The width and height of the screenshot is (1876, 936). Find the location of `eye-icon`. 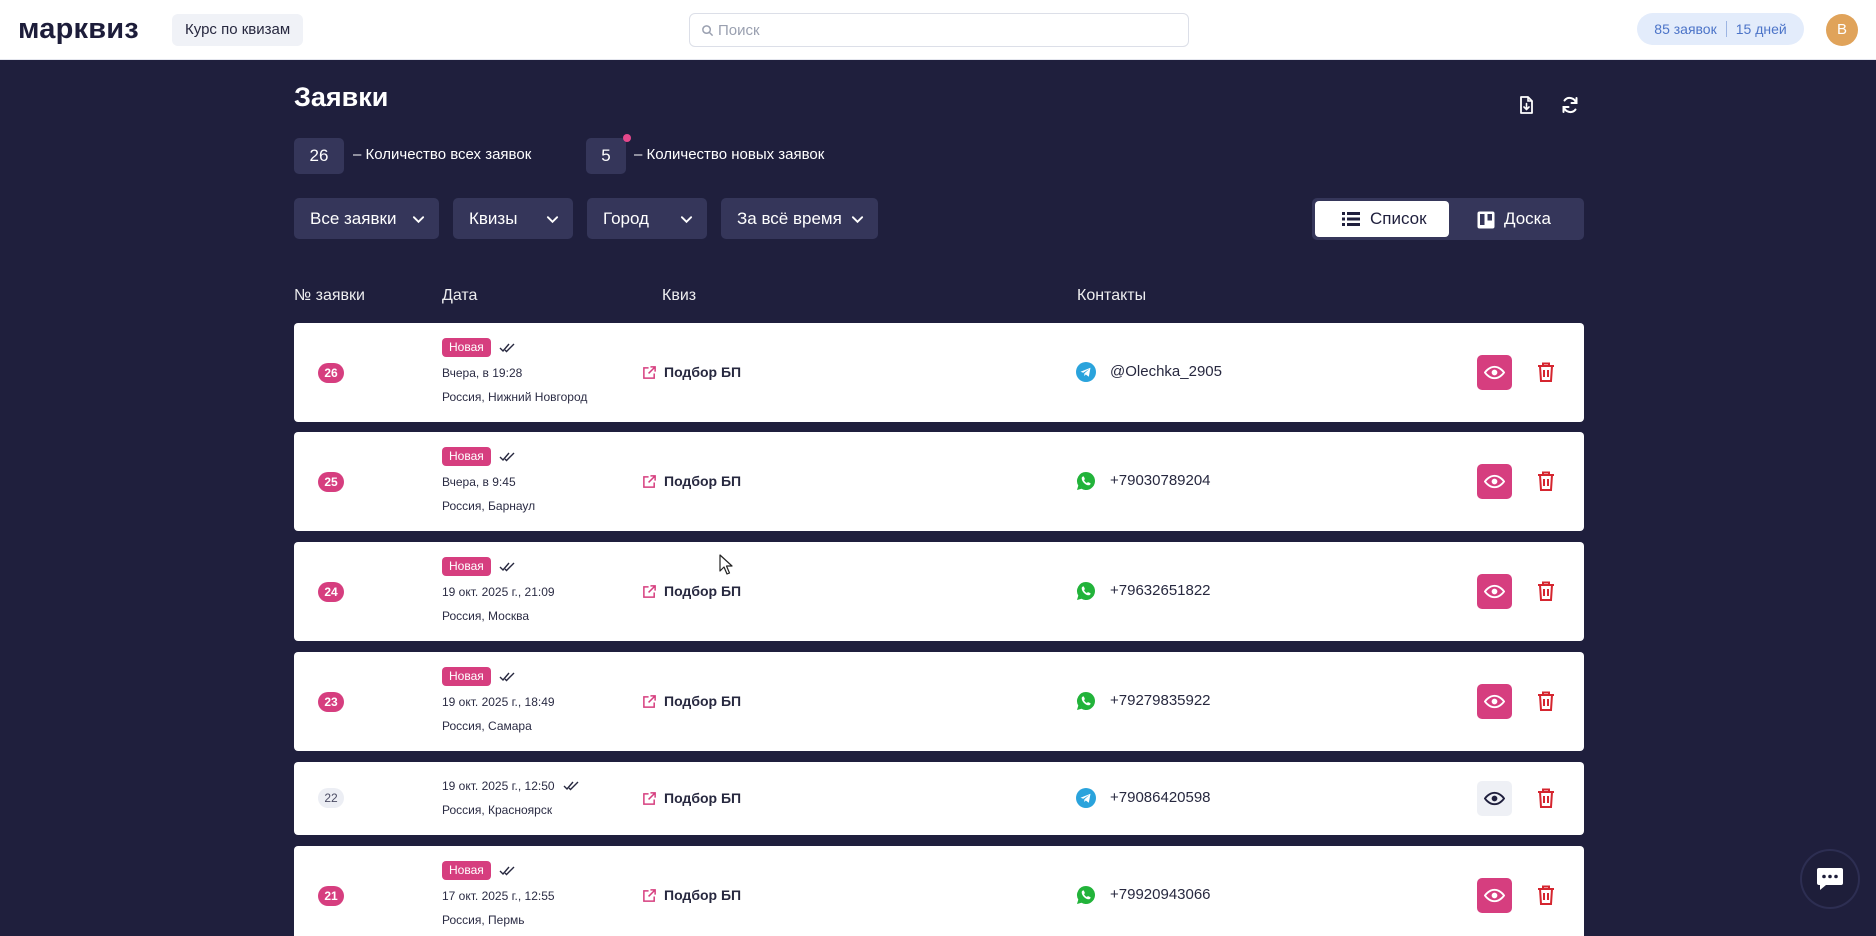

eye-icon is located at coordinates (1494, 591).